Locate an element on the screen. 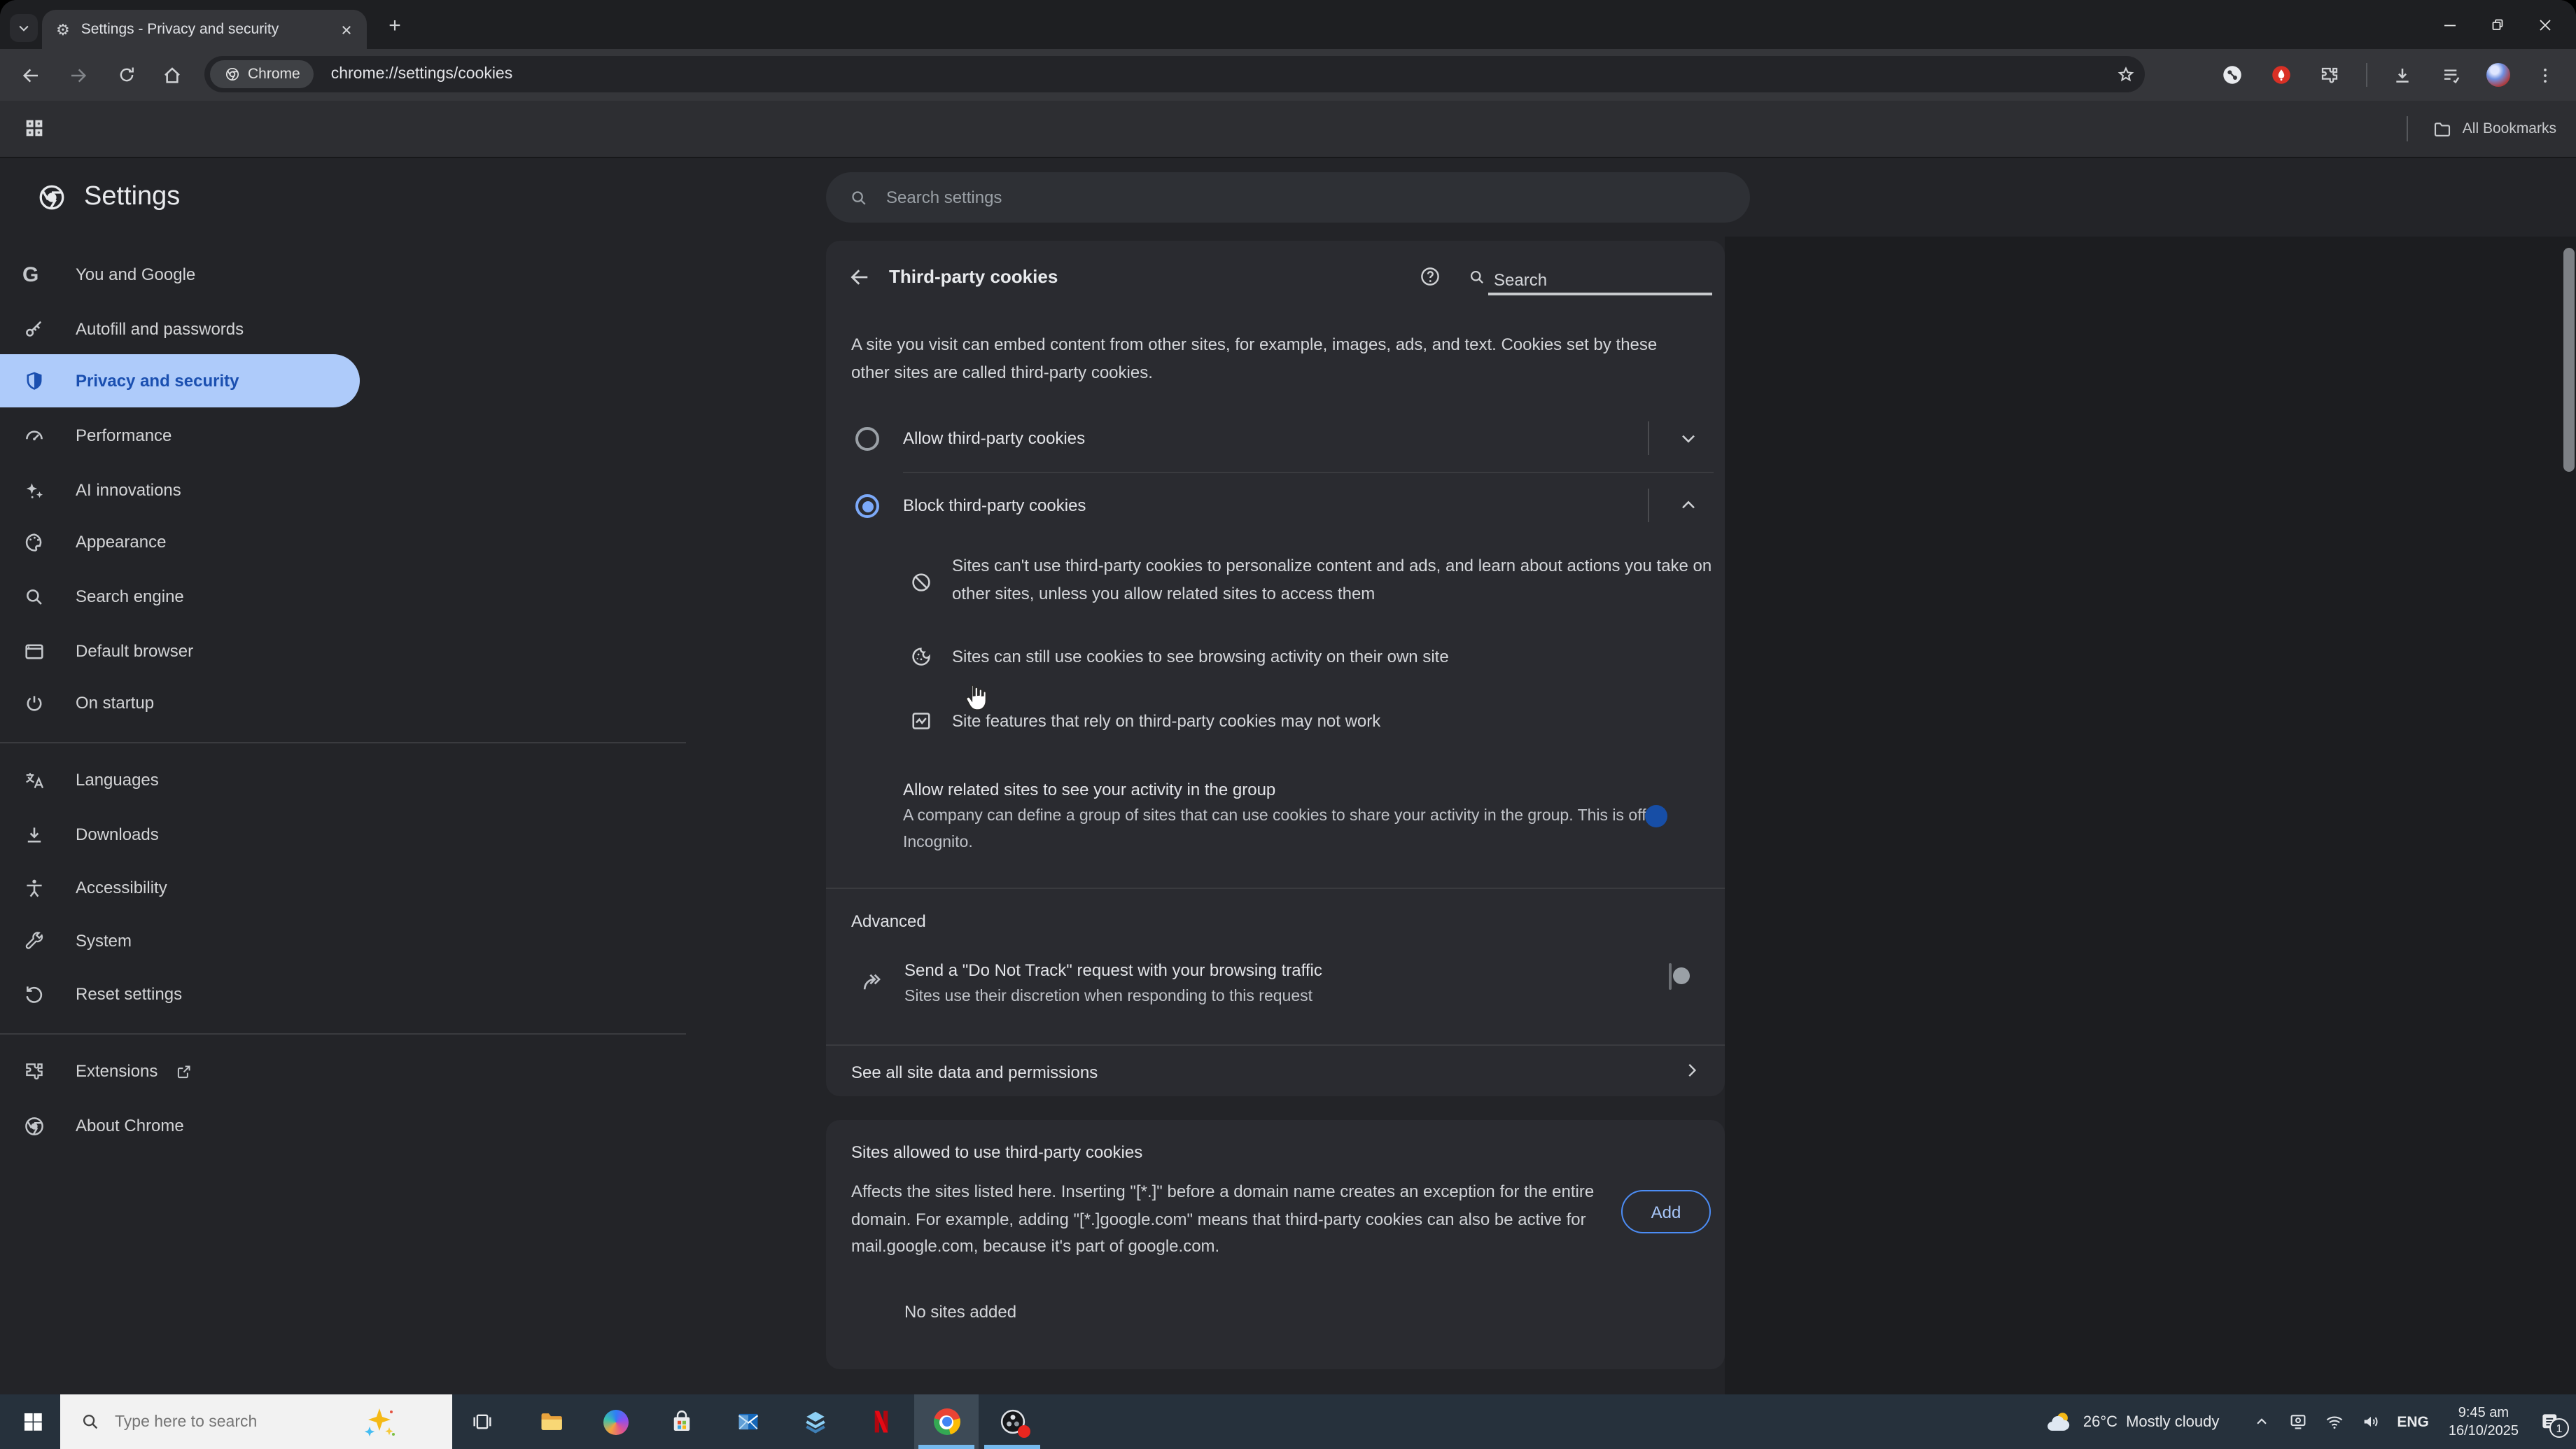  chrome-taskbar-icon is located at coordinates (946, 1421).